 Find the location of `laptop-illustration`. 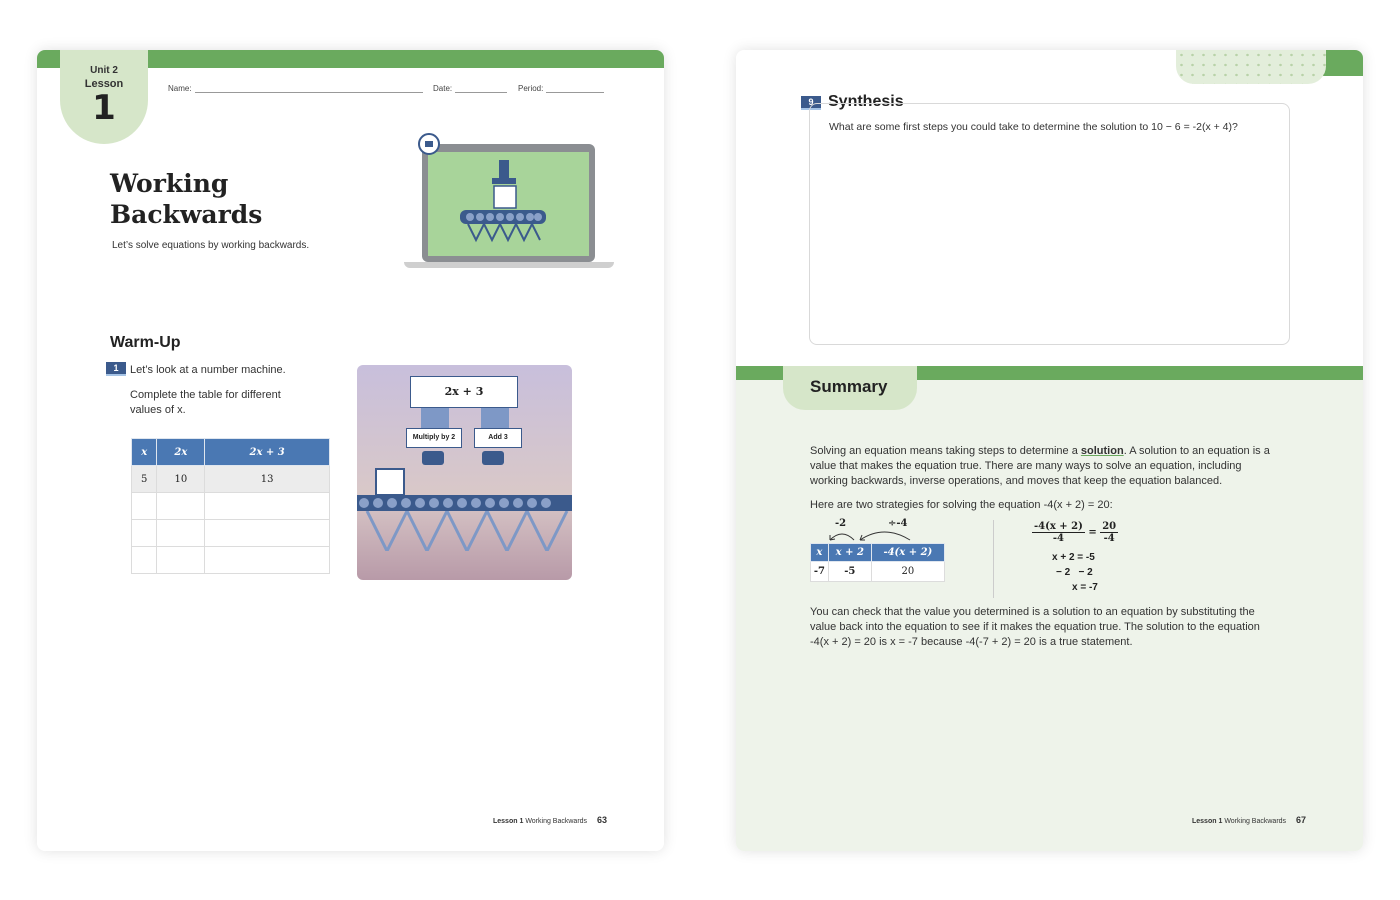

laptop-illustration is located at coordinates (509, 202).